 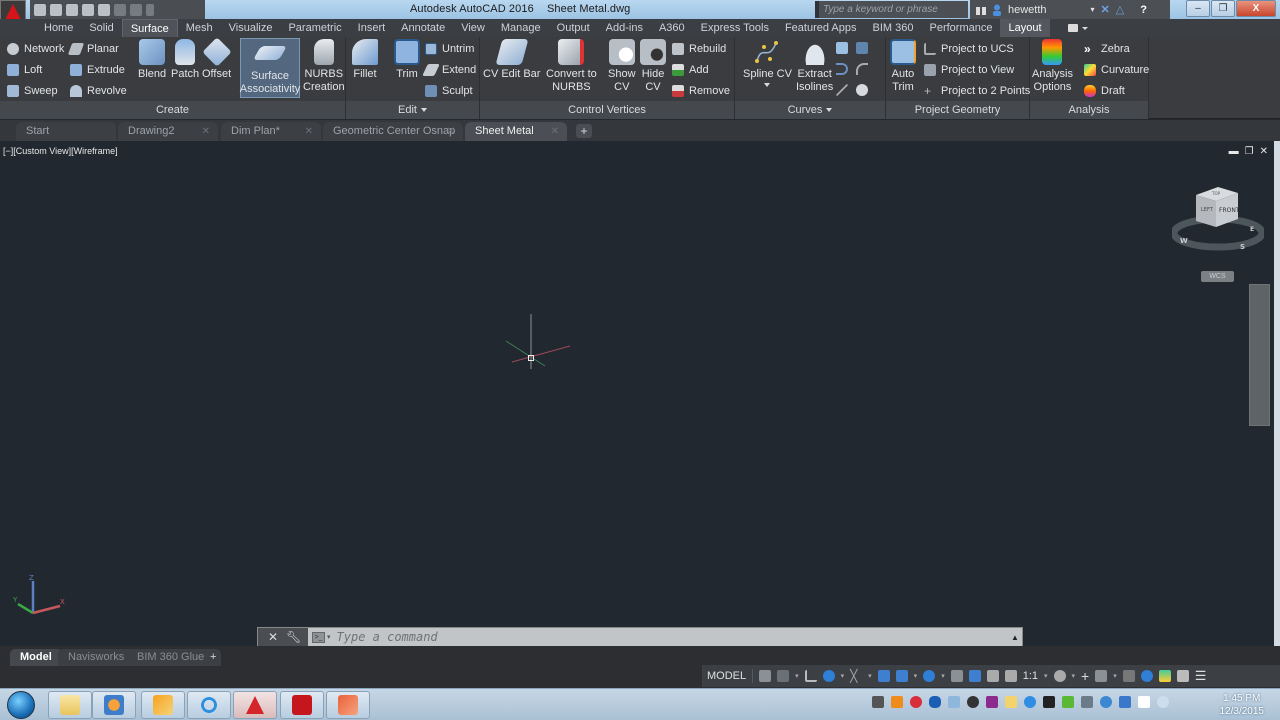 What do you see at coordinates (828, 676) in the screenshot?
I see `polar-tracking-icon` at bounding box center [828, 676].